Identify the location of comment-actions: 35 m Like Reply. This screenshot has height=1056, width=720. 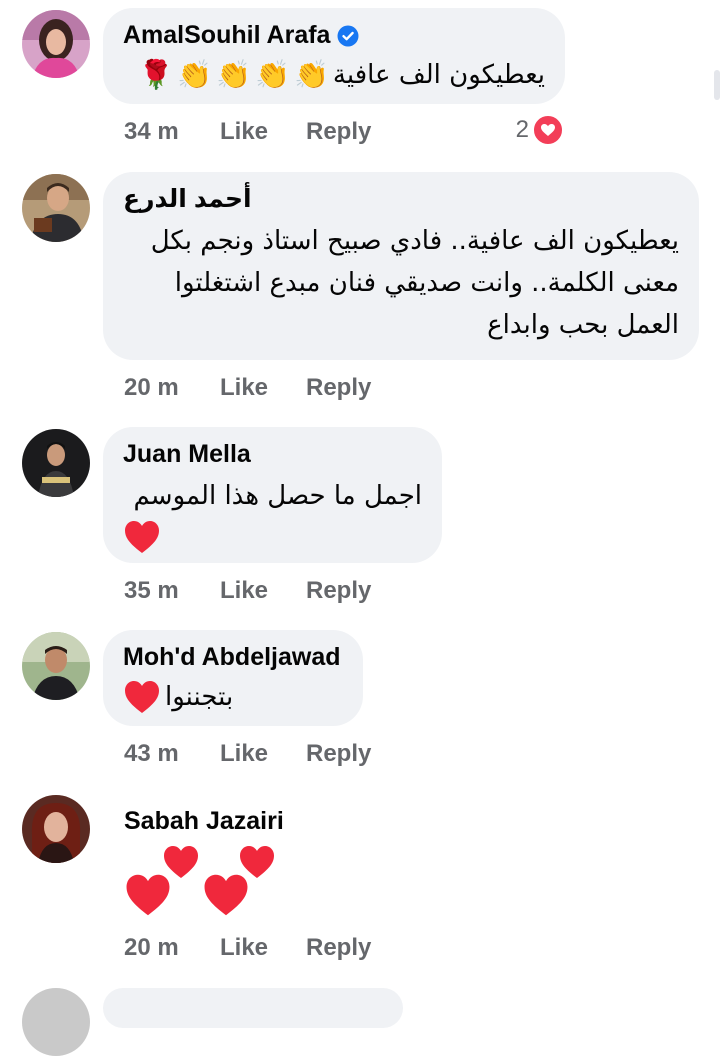
(247, 591).